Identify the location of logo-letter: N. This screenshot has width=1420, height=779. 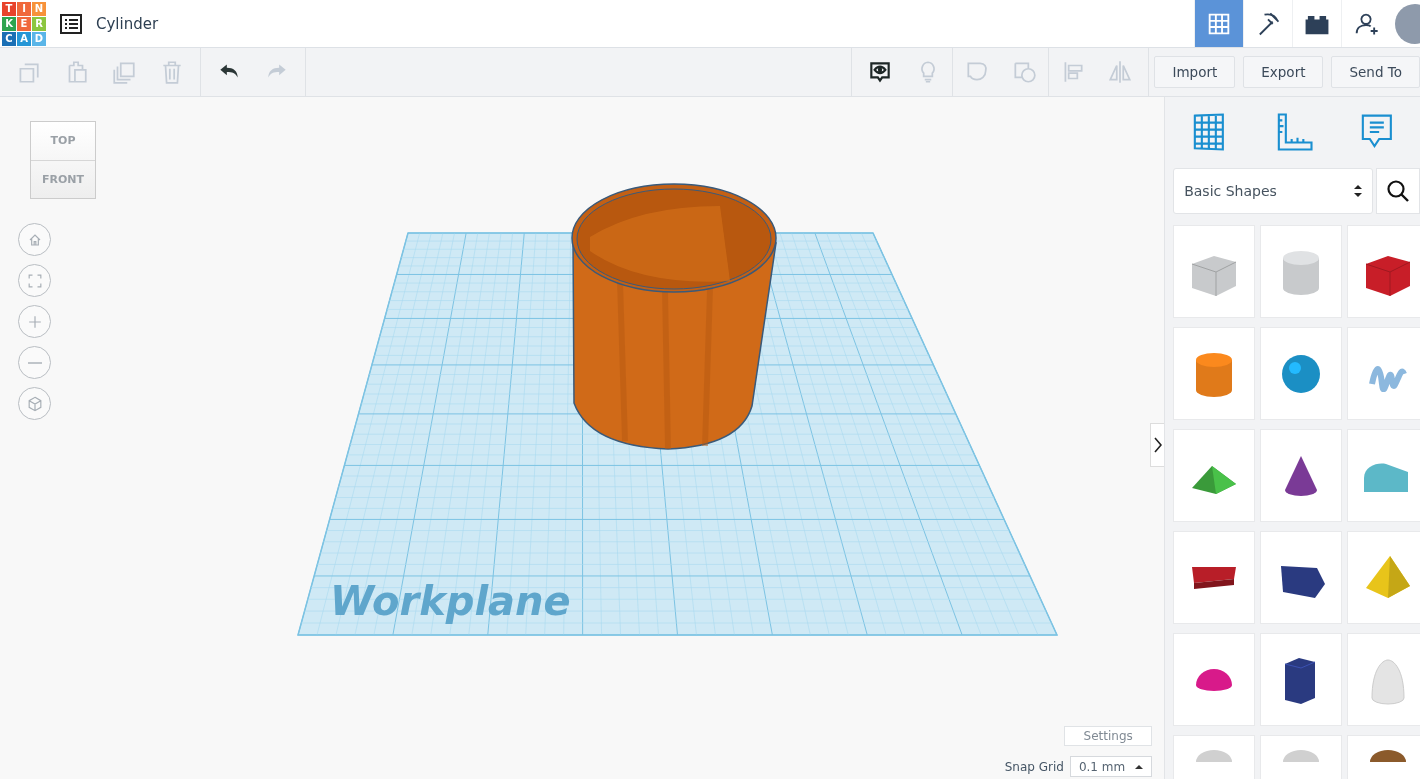
(39, 8).